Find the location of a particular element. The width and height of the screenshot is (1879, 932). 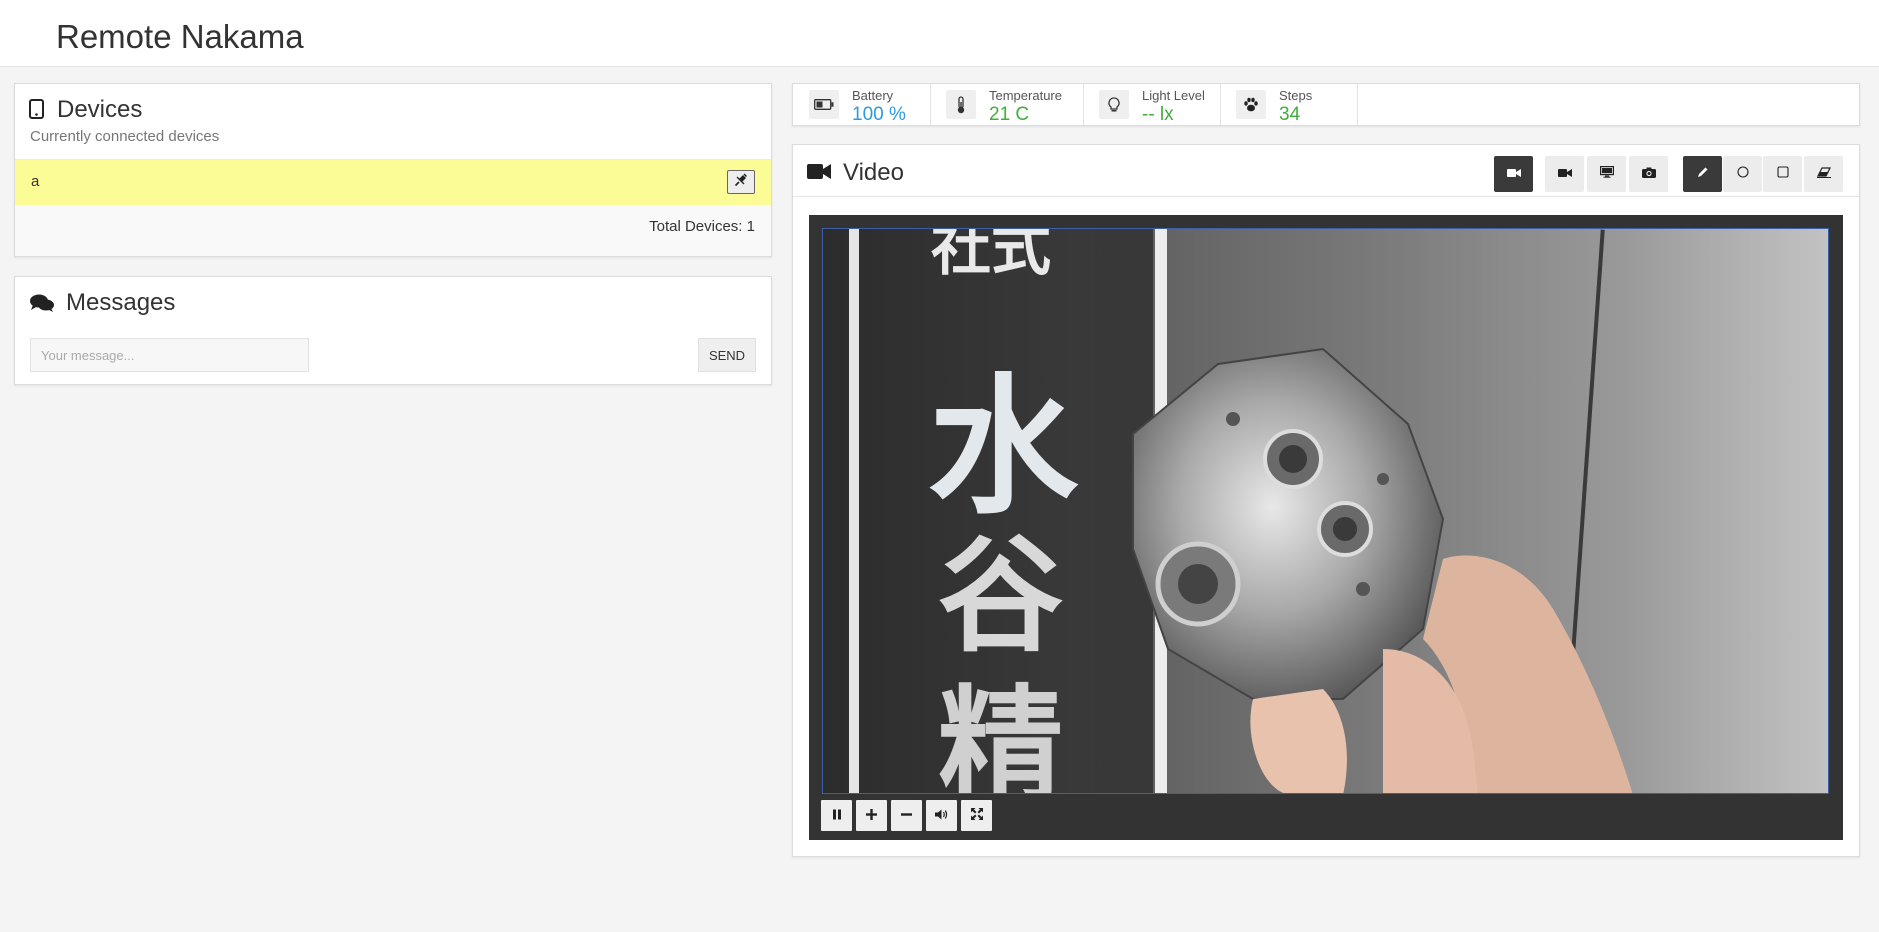

square-icon is located at coordinates (1782, 174).